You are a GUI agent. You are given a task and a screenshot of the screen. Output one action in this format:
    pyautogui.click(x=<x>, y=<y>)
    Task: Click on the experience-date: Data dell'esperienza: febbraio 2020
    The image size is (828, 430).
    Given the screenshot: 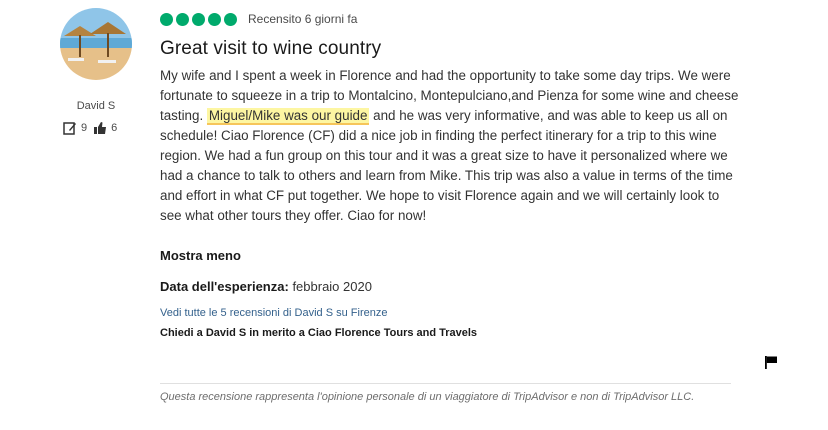 What is the action you would take?
    pyautogui.click(x=266, y=286)
    